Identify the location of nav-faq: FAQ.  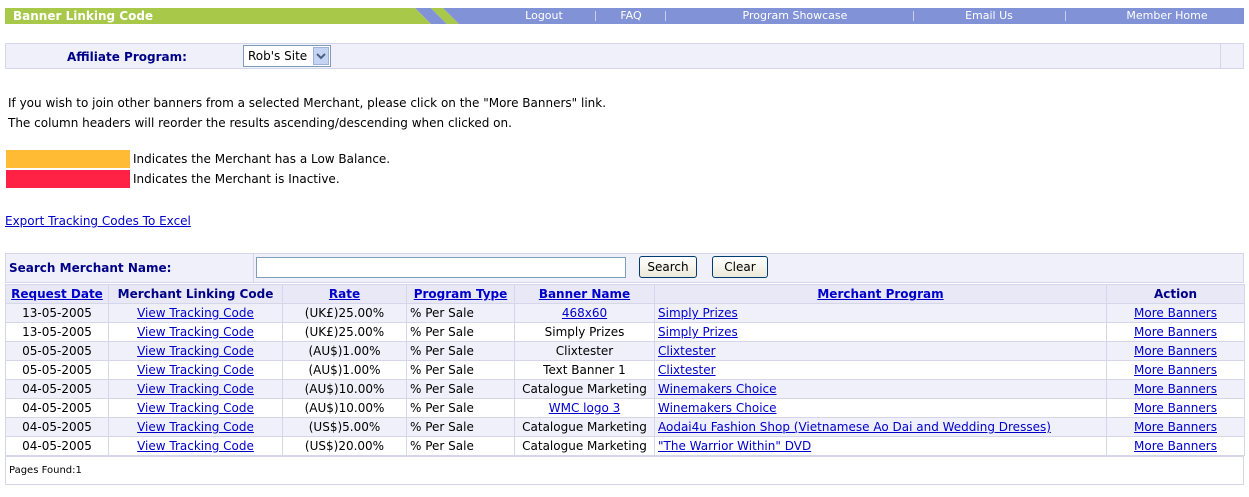
(631, 15).